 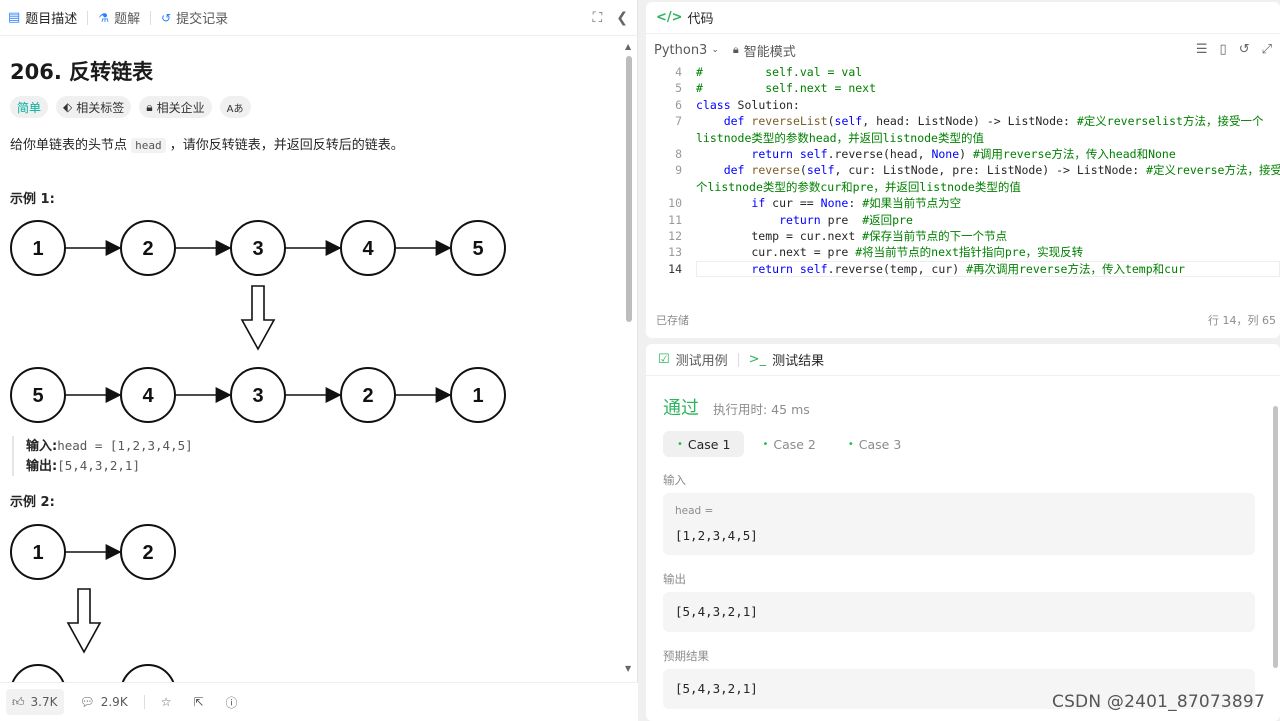 I want to click on case-tabs: • Case 1 • Case 2 • Case 3, so click(x=789, y=444).